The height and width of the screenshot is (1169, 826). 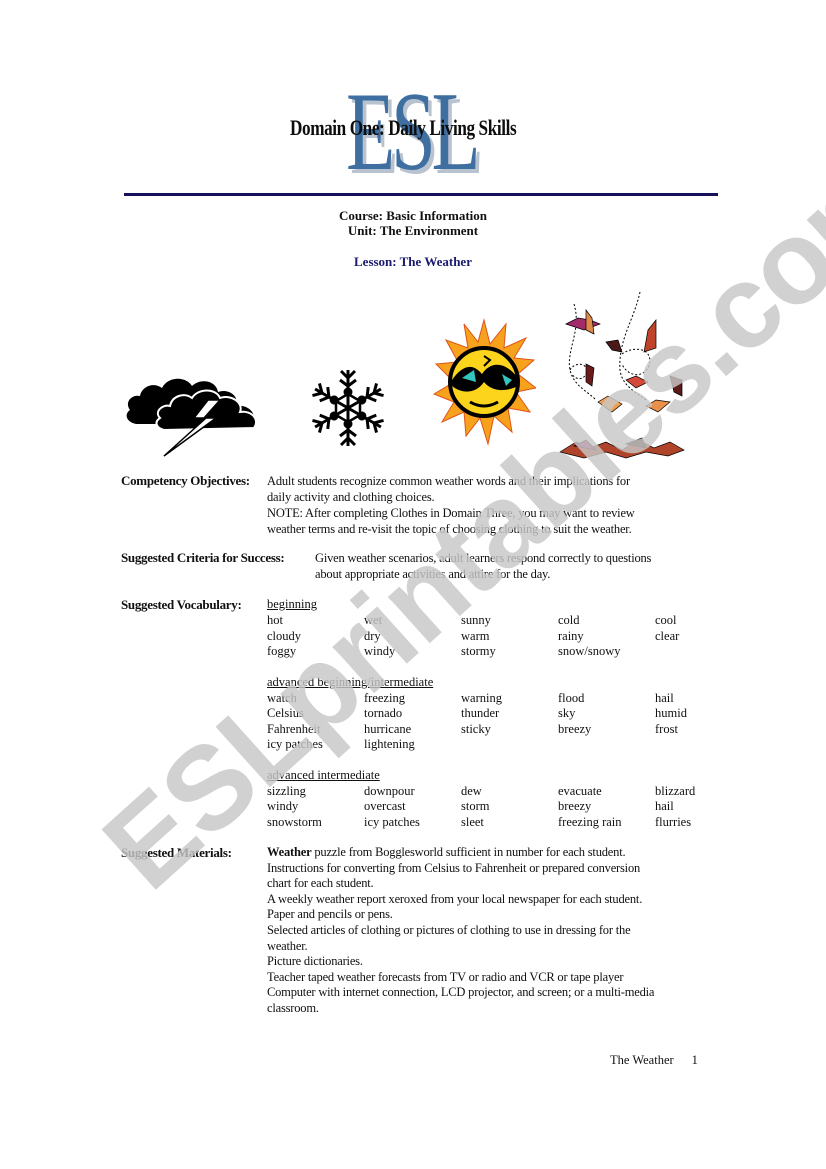 What do you see at coordinates (383, 713) in the screenshot?
I see `vocab-word: tornado` at bounding box center [383, 713].